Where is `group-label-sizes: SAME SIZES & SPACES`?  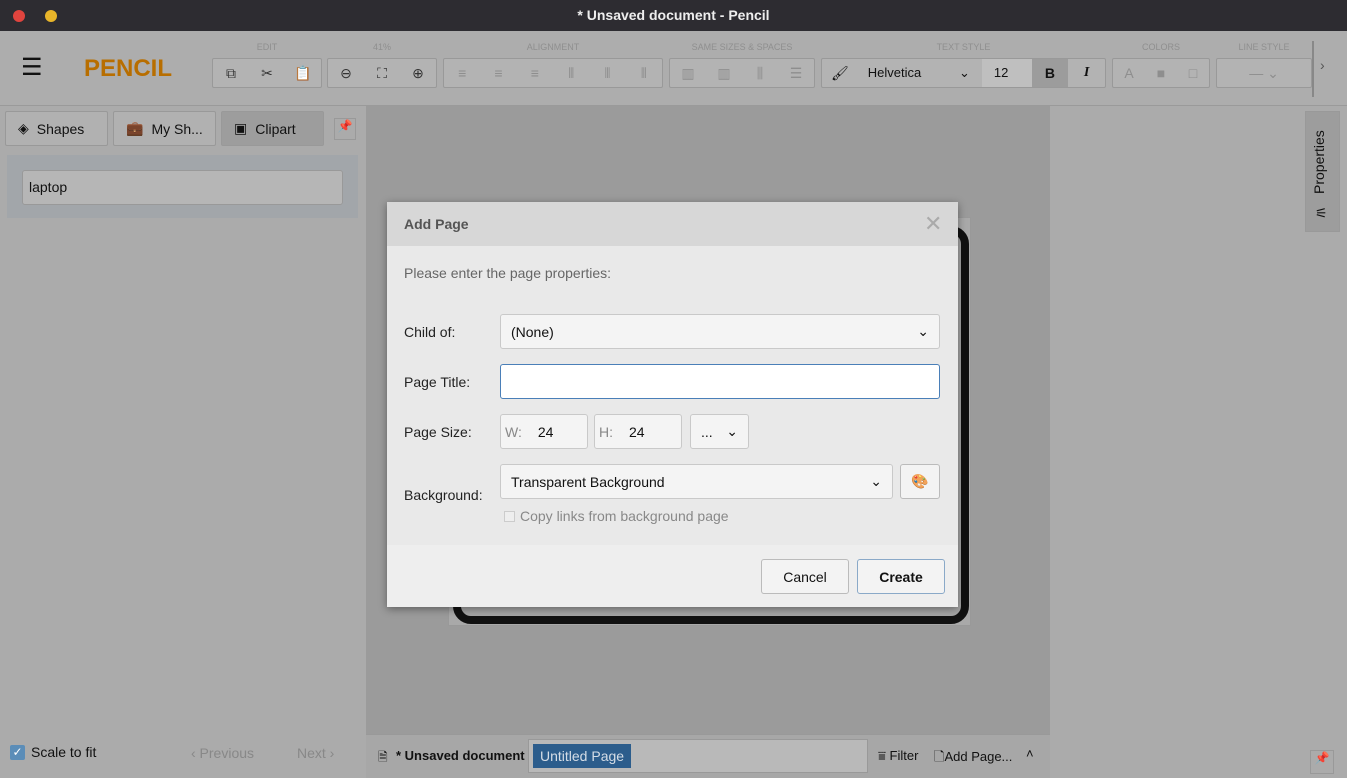 group-label-sizes: SAME SIZES & SPACES is located at coordinates (742, 47).